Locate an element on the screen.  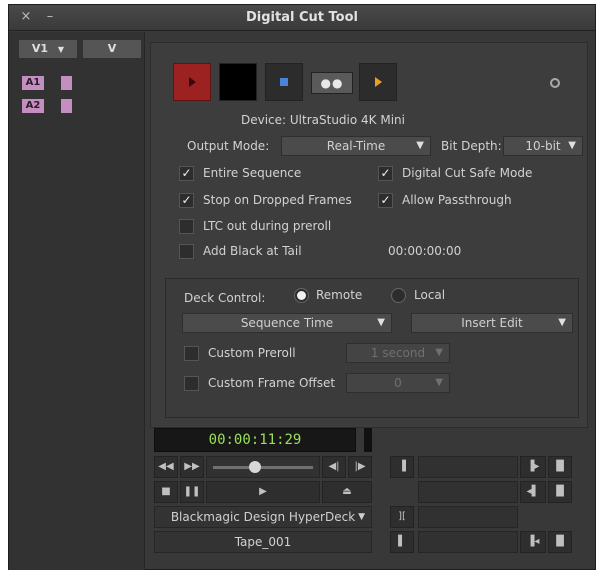
go-to-in-icon: ▐▸ is located at coordinates (533, 466).